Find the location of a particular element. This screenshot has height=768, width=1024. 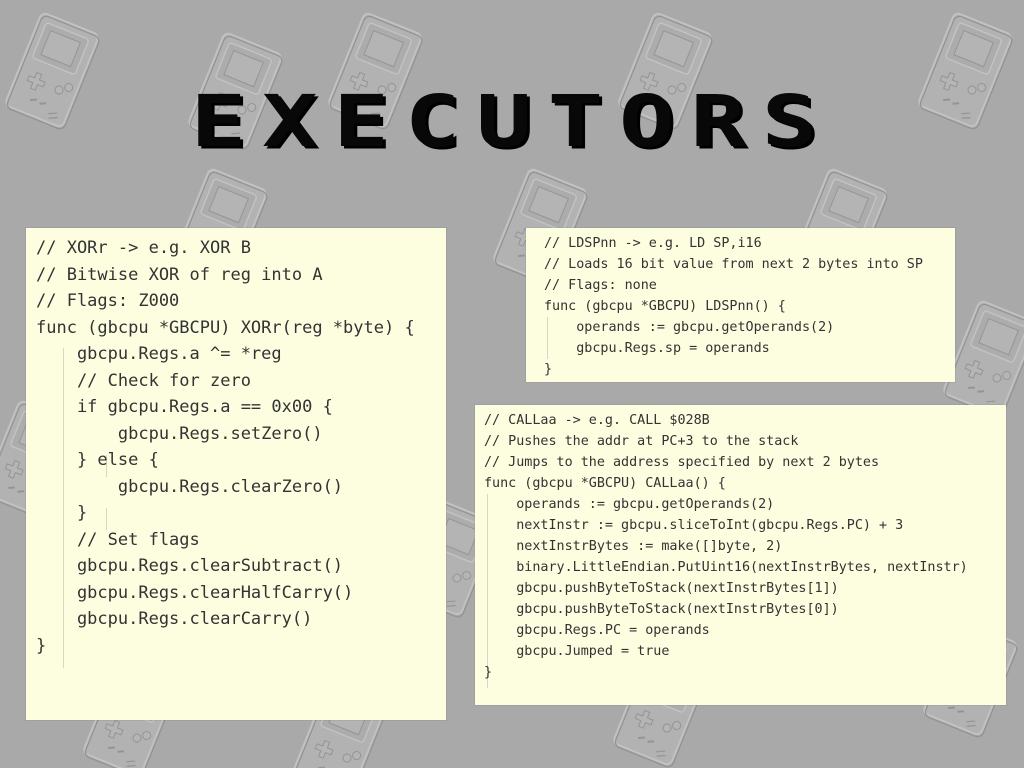

code-line: // Set flags is located at coordinates (118, 539).